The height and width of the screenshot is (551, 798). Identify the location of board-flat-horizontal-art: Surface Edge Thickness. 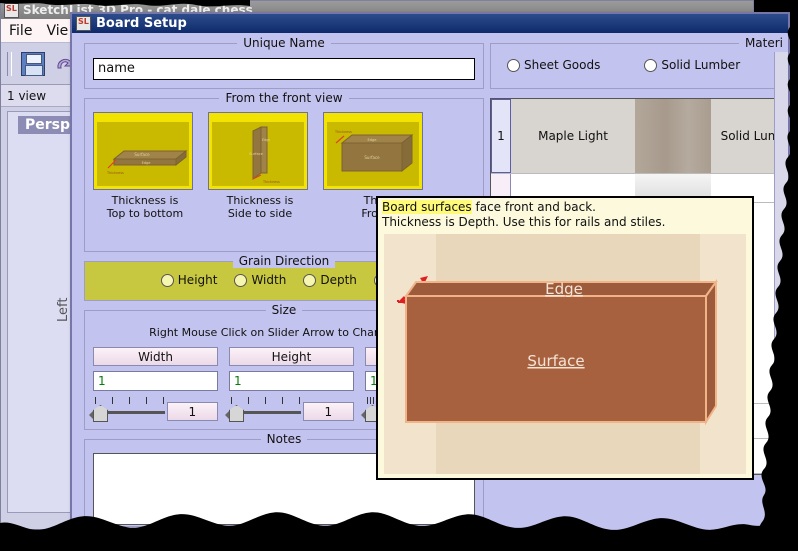
(147, 162).